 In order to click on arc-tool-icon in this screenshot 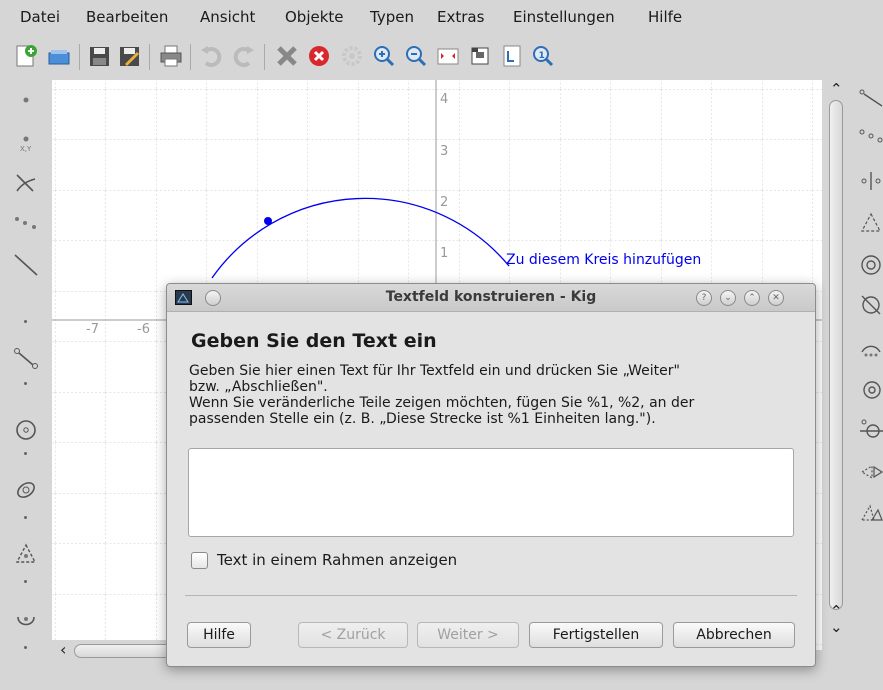, I will do `click(870, 347)`.